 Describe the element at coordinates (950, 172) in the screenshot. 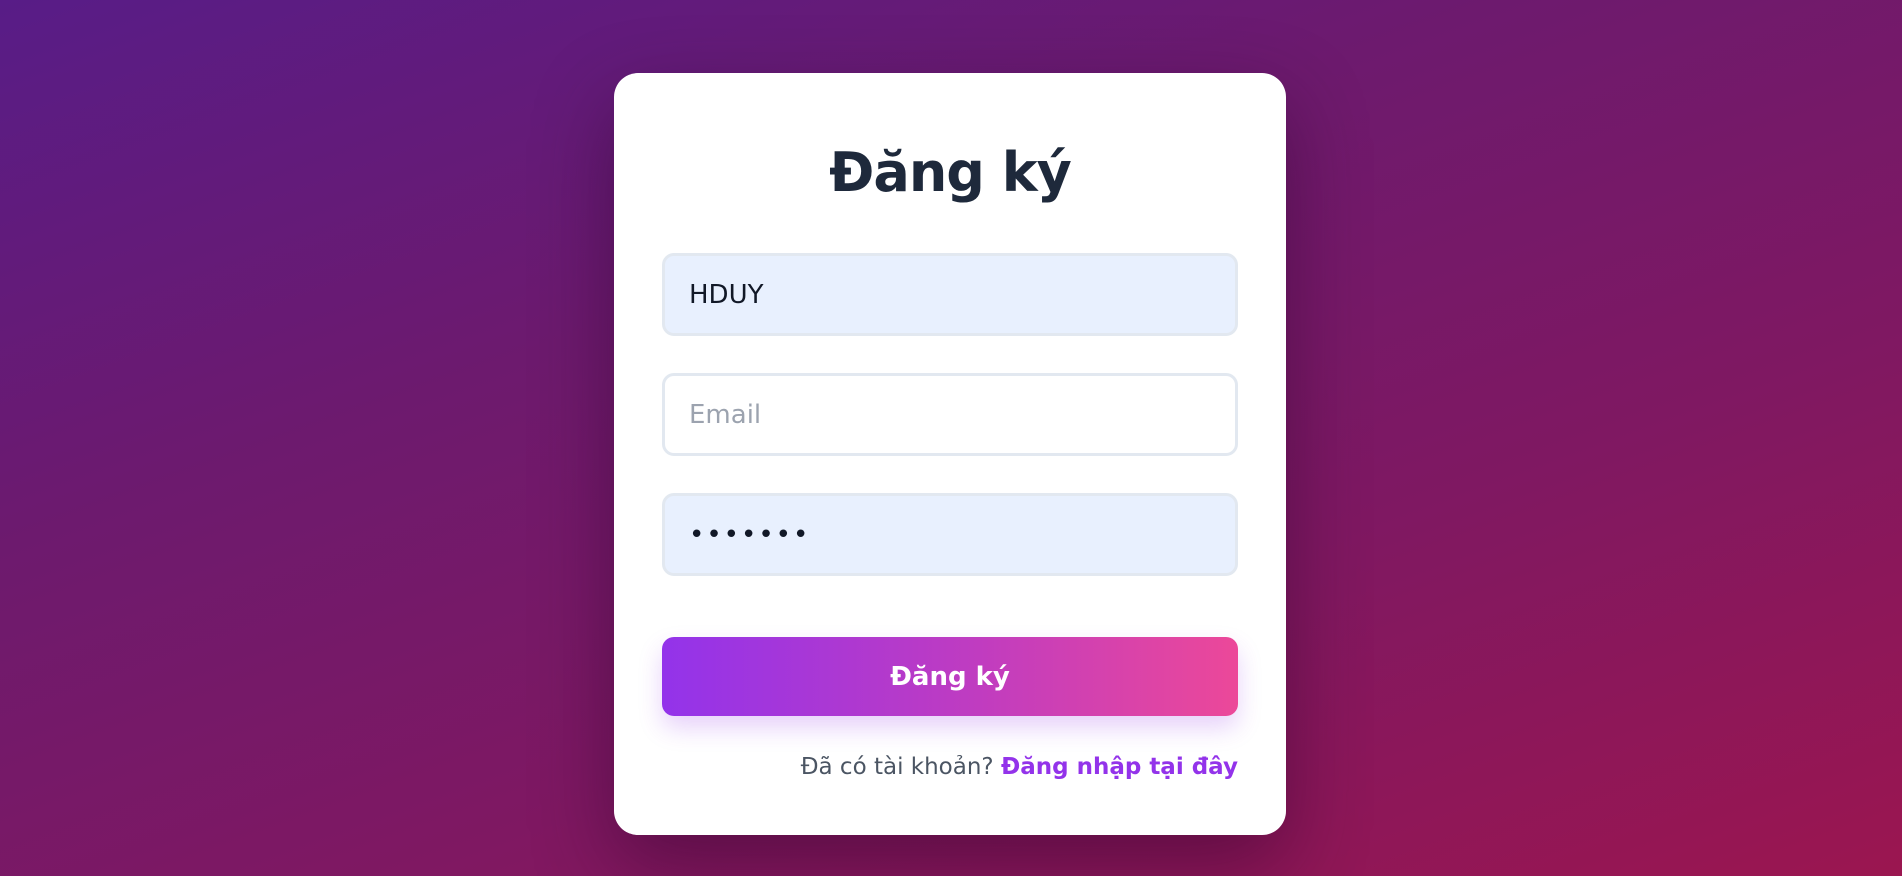

I see `page-title: Đăng ký` at that location.